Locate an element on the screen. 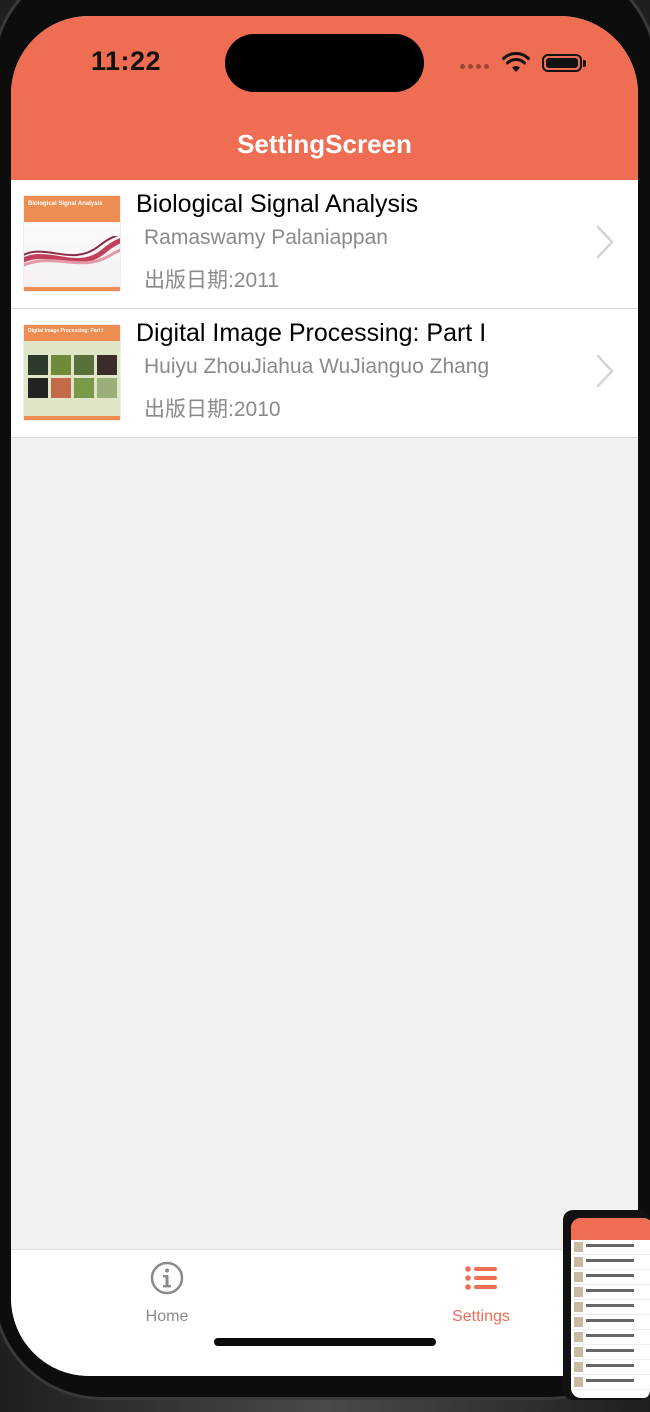 The image size is (650, 1412). tab-home: Home is located at coordinates (167, 1293).